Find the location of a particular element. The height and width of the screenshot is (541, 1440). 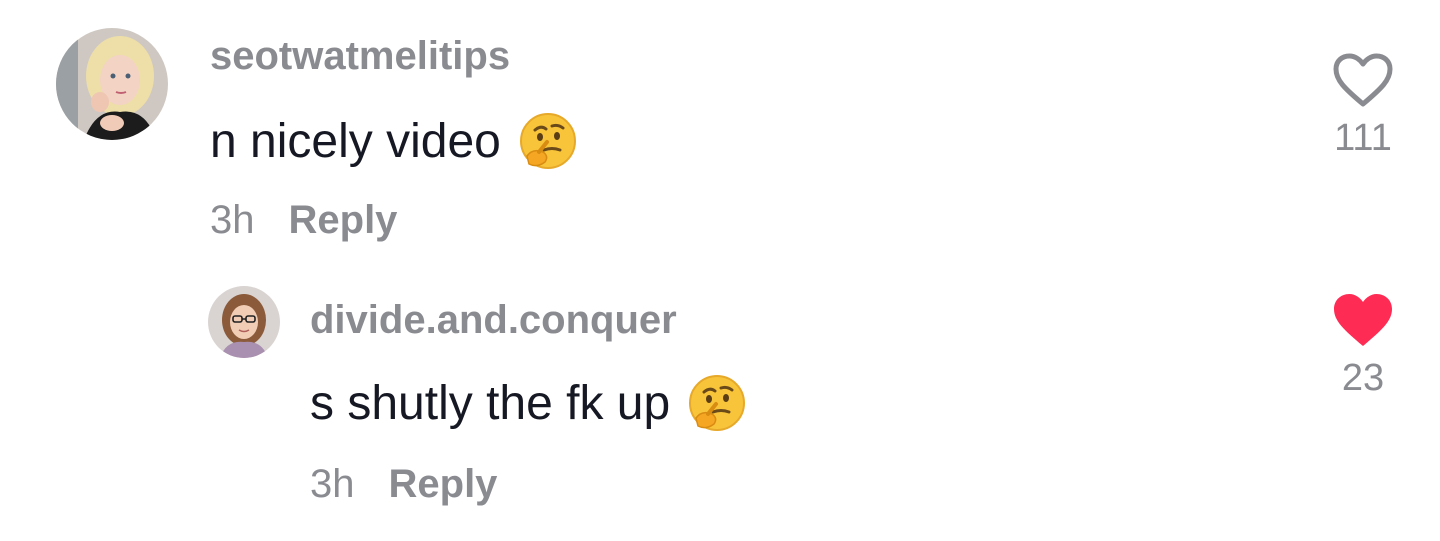

username: divide.and.conquer is located at coordinates (493, 320).